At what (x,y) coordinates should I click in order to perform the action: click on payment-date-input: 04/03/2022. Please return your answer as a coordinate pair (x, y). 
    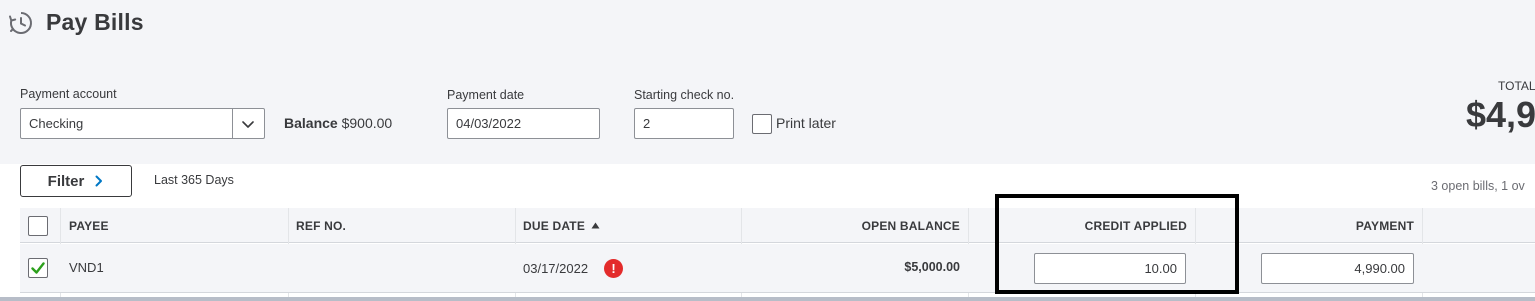
    Looking at the image, I should click on (523, 123).